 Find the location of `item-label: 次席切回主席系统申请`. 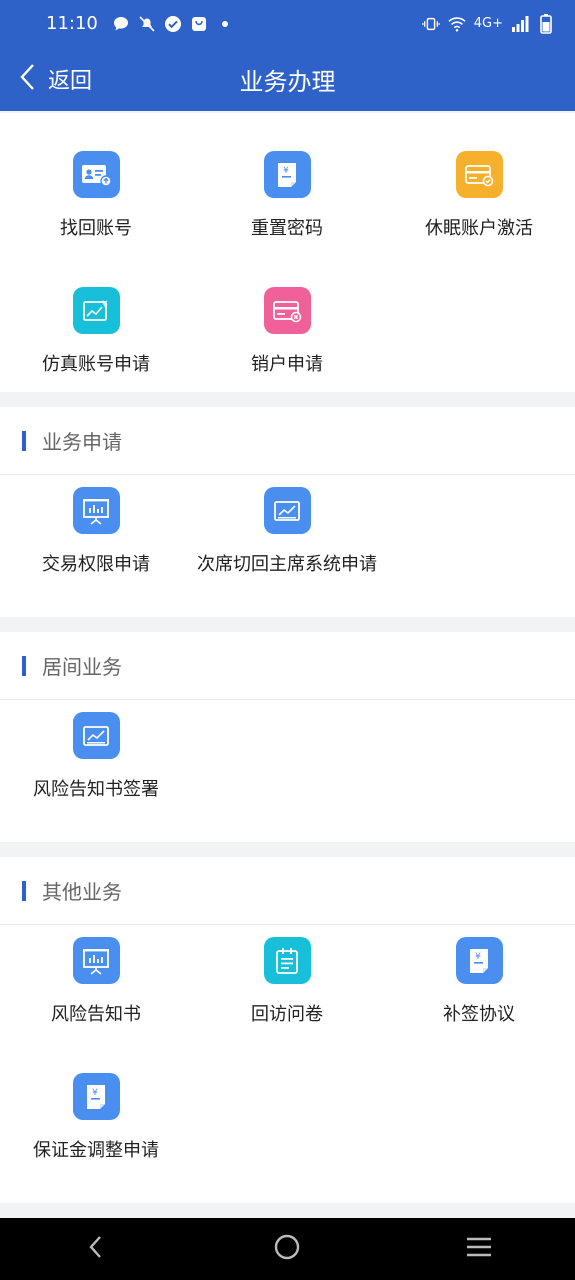

item-label: 次席切回主席系统申请 is located at coordinates (287, 564).